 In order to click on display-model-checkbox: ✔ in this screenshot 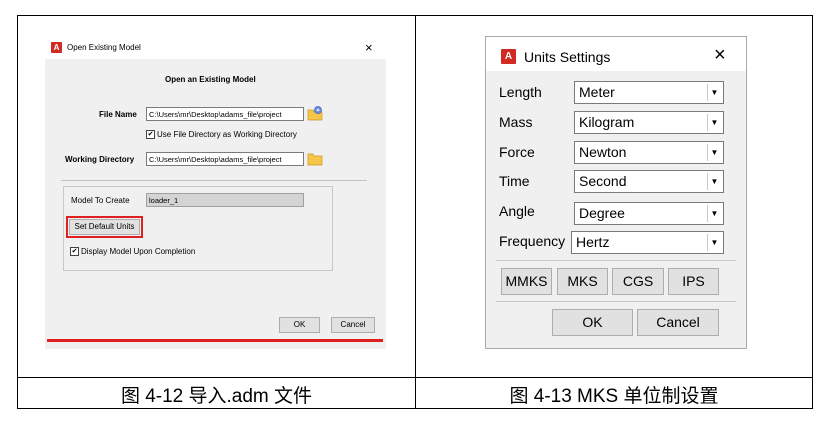, I will do `click(74, 251)`.